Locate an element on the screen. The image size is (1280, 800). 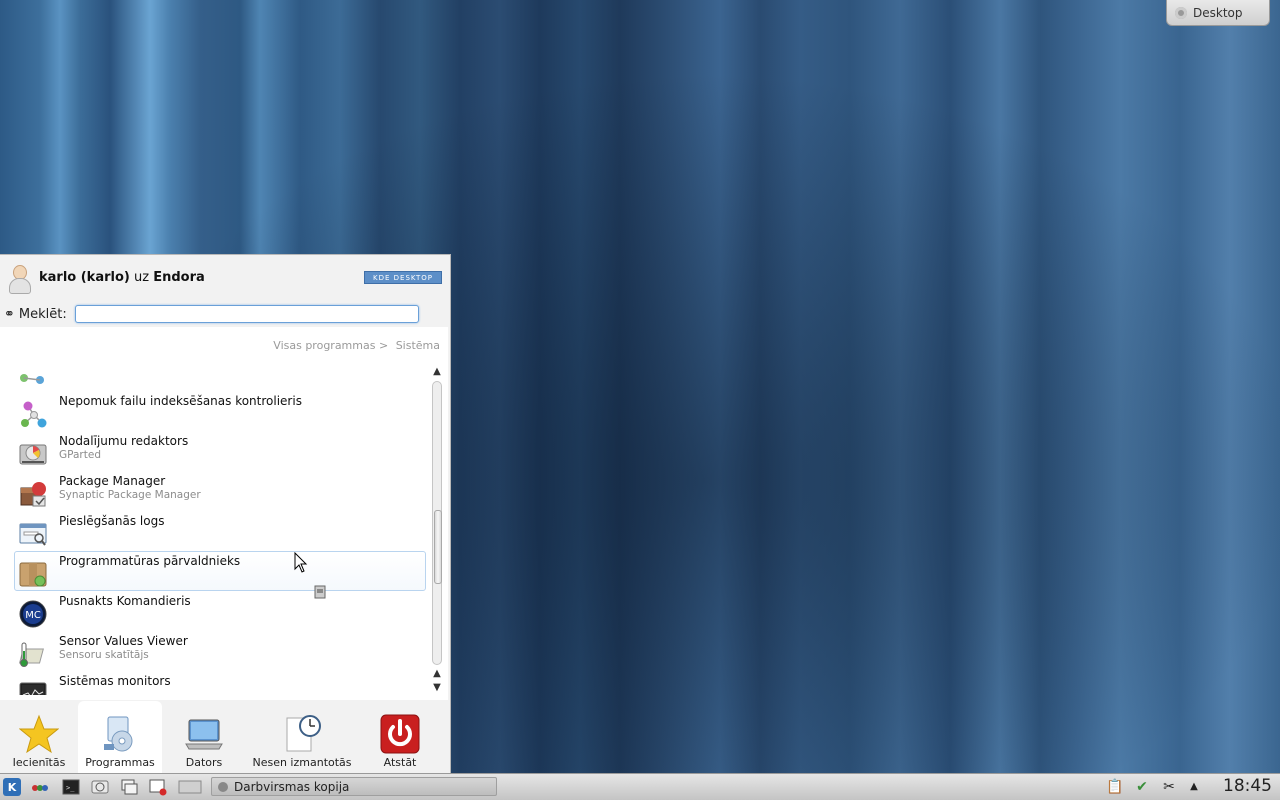
tab-label: Atstāt is located at coordinates (400, 762).